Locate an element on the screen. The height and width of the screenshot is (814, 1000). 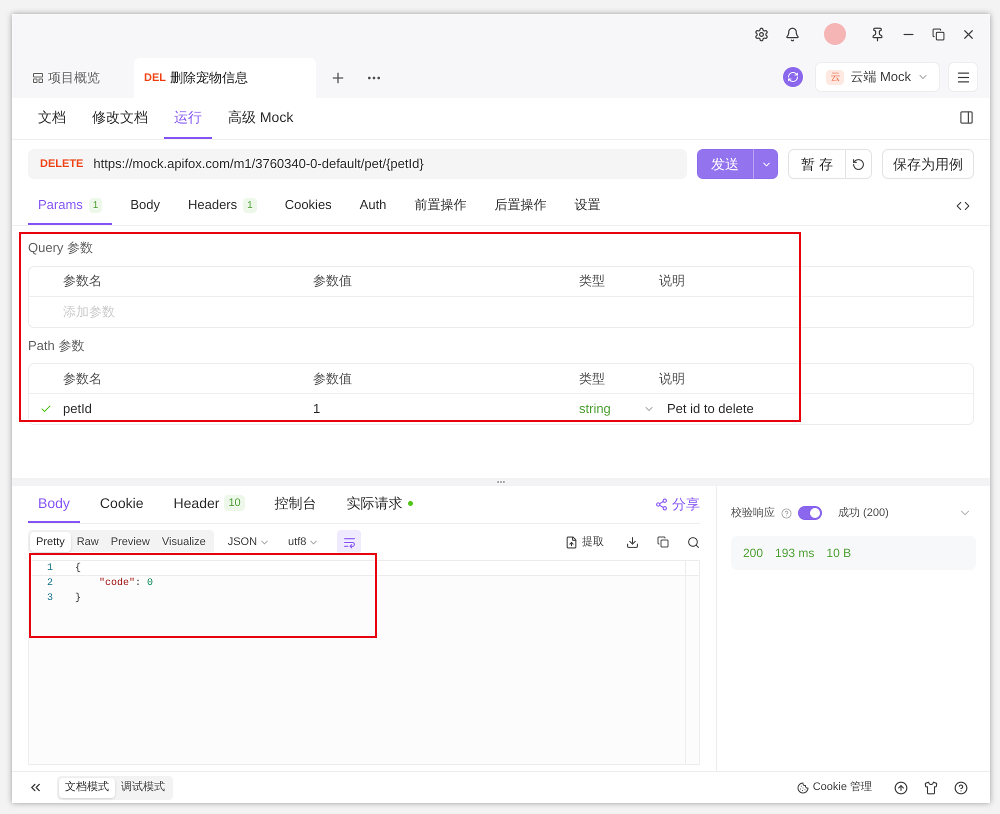
wrap-toggle is located at coordinates (349, 542).